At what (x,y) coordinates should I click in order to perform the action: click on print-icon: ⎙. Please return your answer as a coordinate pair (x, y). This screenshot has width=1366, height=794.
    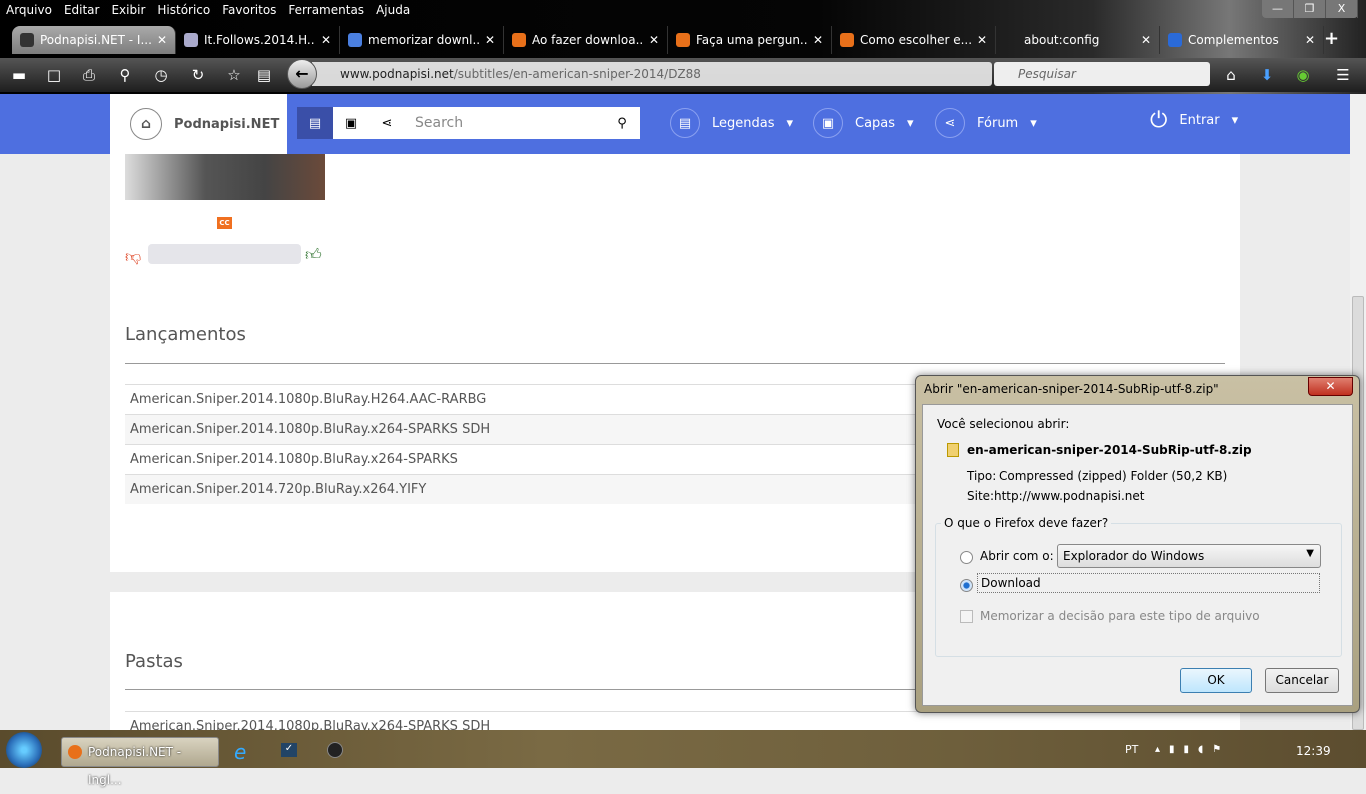
    Looking at the image, I should click on (89, 75).